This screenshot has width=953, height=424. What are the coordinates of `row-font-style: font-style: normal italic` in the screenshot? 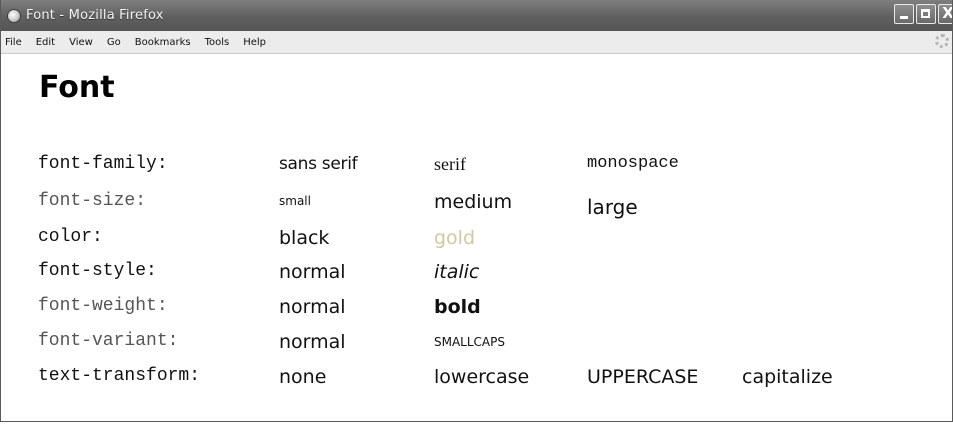 It's located at (476, 276).